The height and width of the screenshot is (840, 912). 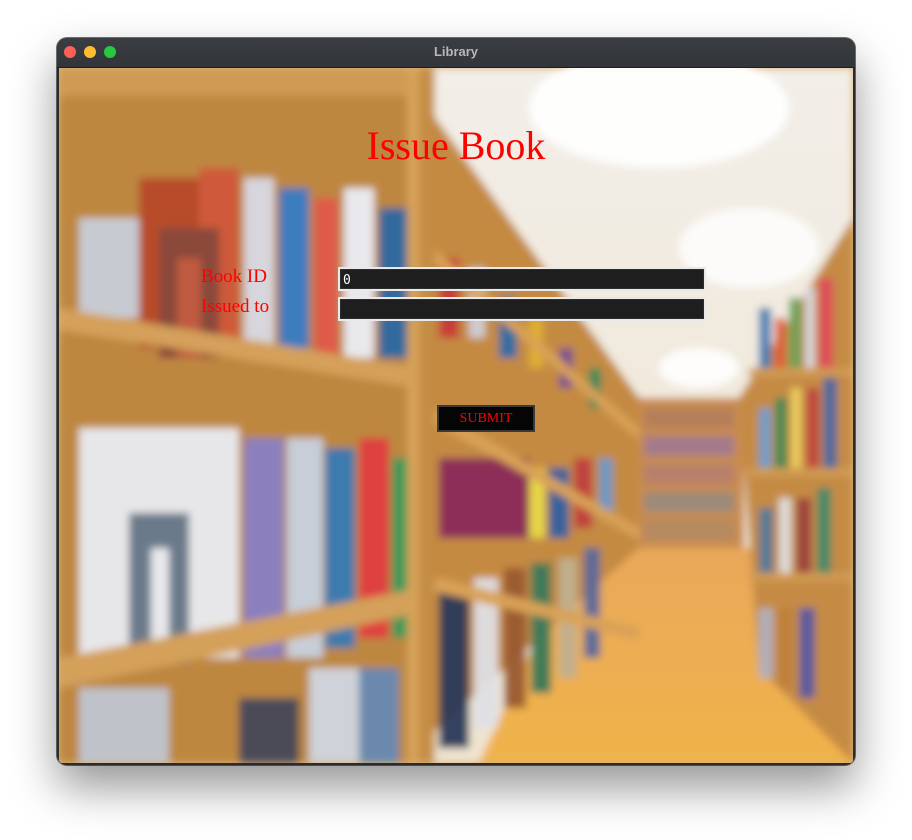 I want to click on window-title: Library, so click(x=456, y=51).